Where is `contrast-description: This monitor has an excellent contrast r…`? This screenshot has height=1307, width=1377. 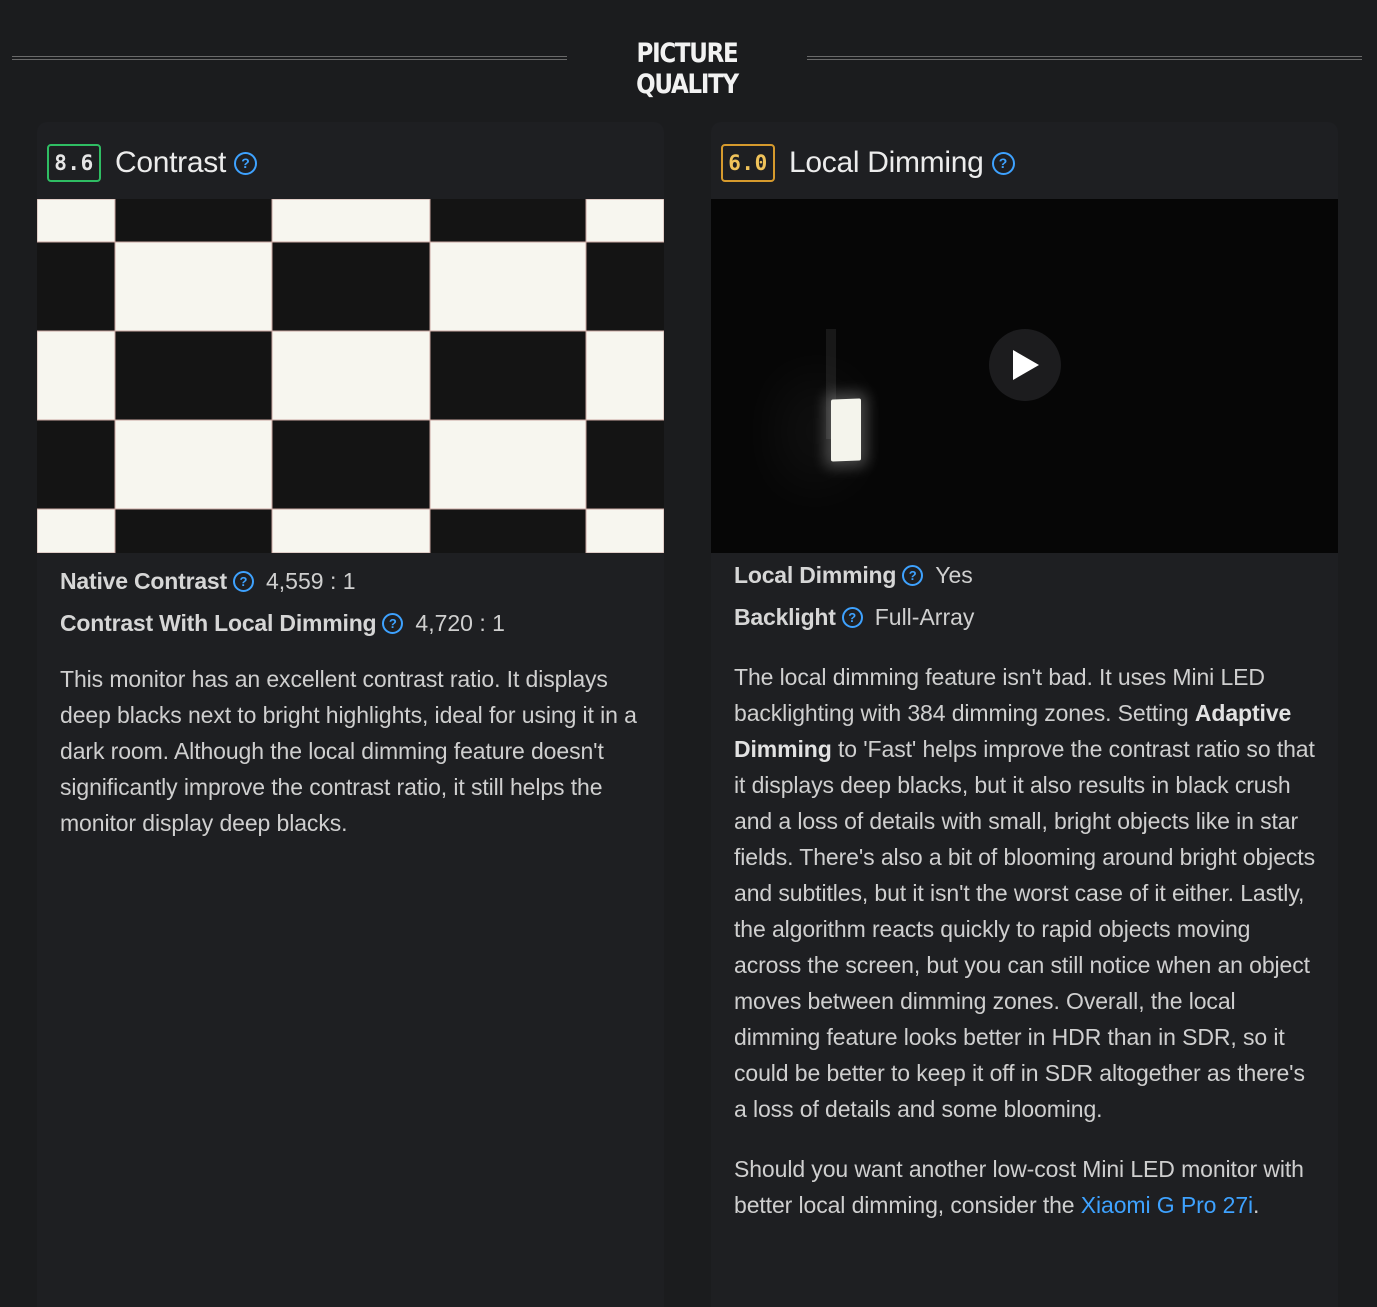
contrast-description: This monitor has an excellent contrast r… is located at coordinates (353, 763).